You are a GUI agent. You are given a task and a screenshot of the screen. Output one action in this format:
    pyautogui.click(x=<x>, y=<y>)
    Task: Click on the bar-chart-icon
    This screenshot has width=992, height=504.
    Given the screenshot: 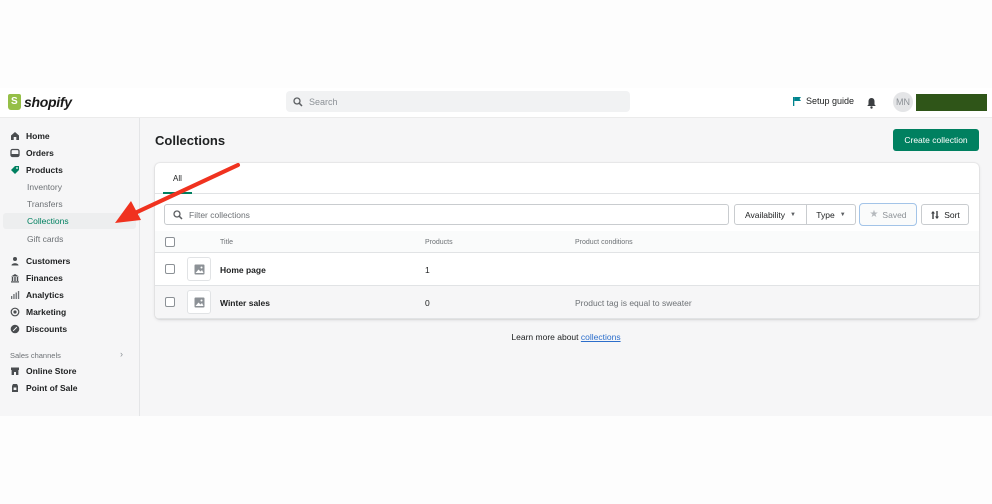 What is the action you would take?
    pyautogui.click(x=15, y=295)
    